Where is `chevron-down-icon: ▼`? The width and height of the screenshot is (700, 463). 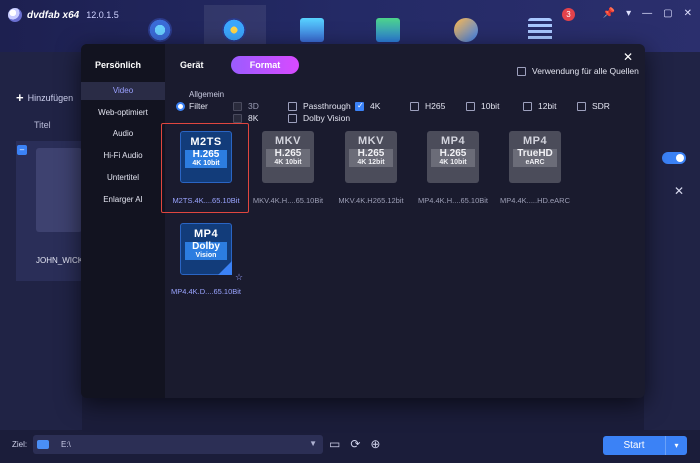 chevron-down-icon: ▼ is located at coordinates (313, 443).